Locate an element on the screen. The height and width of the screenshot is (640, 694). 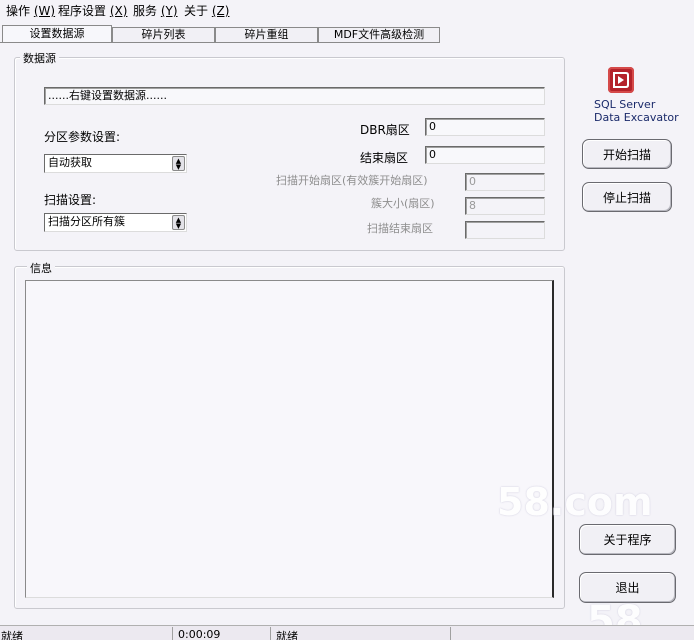
about-program-button: 关于程序 is located at coordinates (627, 539).